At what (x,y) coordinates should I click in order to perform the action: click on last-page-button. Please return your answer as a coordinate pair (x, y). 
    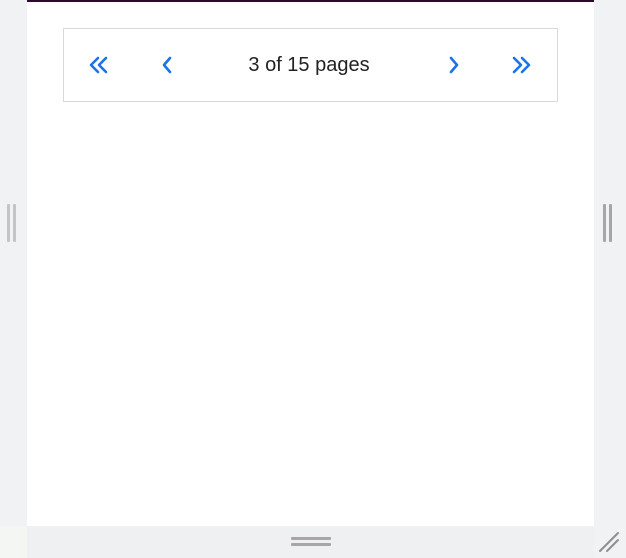
    Looking at the image, I should click on (521, 65).